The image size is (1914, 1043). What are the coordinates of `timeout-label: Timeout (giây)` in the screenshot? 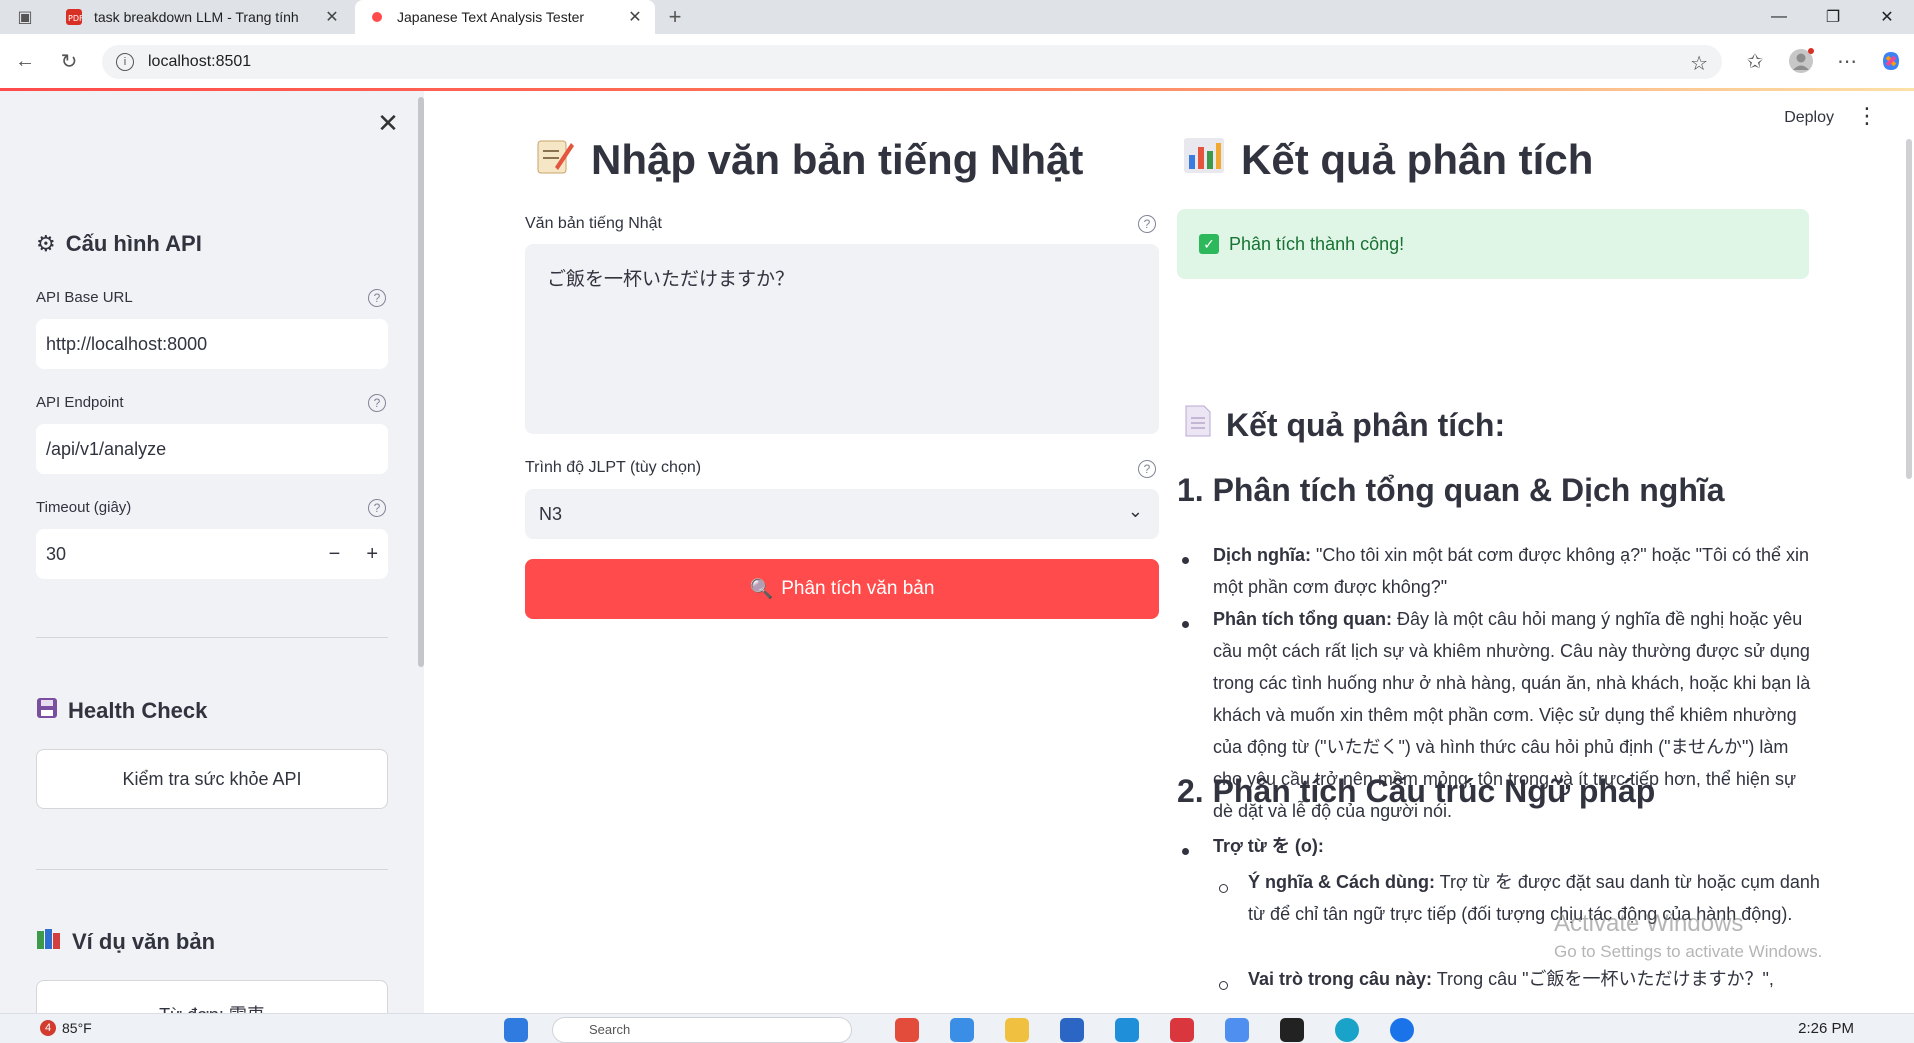 It's located at (84, 507).